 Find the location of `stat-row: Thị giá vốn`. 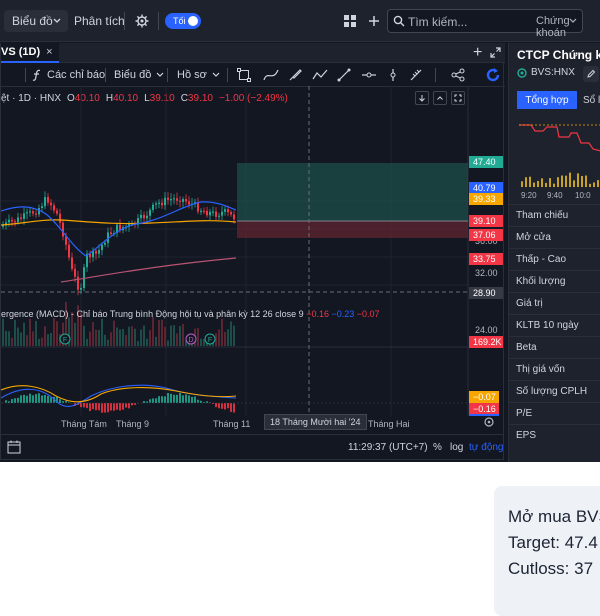

stat-row: Thị giá vốn is located at coordinates (554, 369).